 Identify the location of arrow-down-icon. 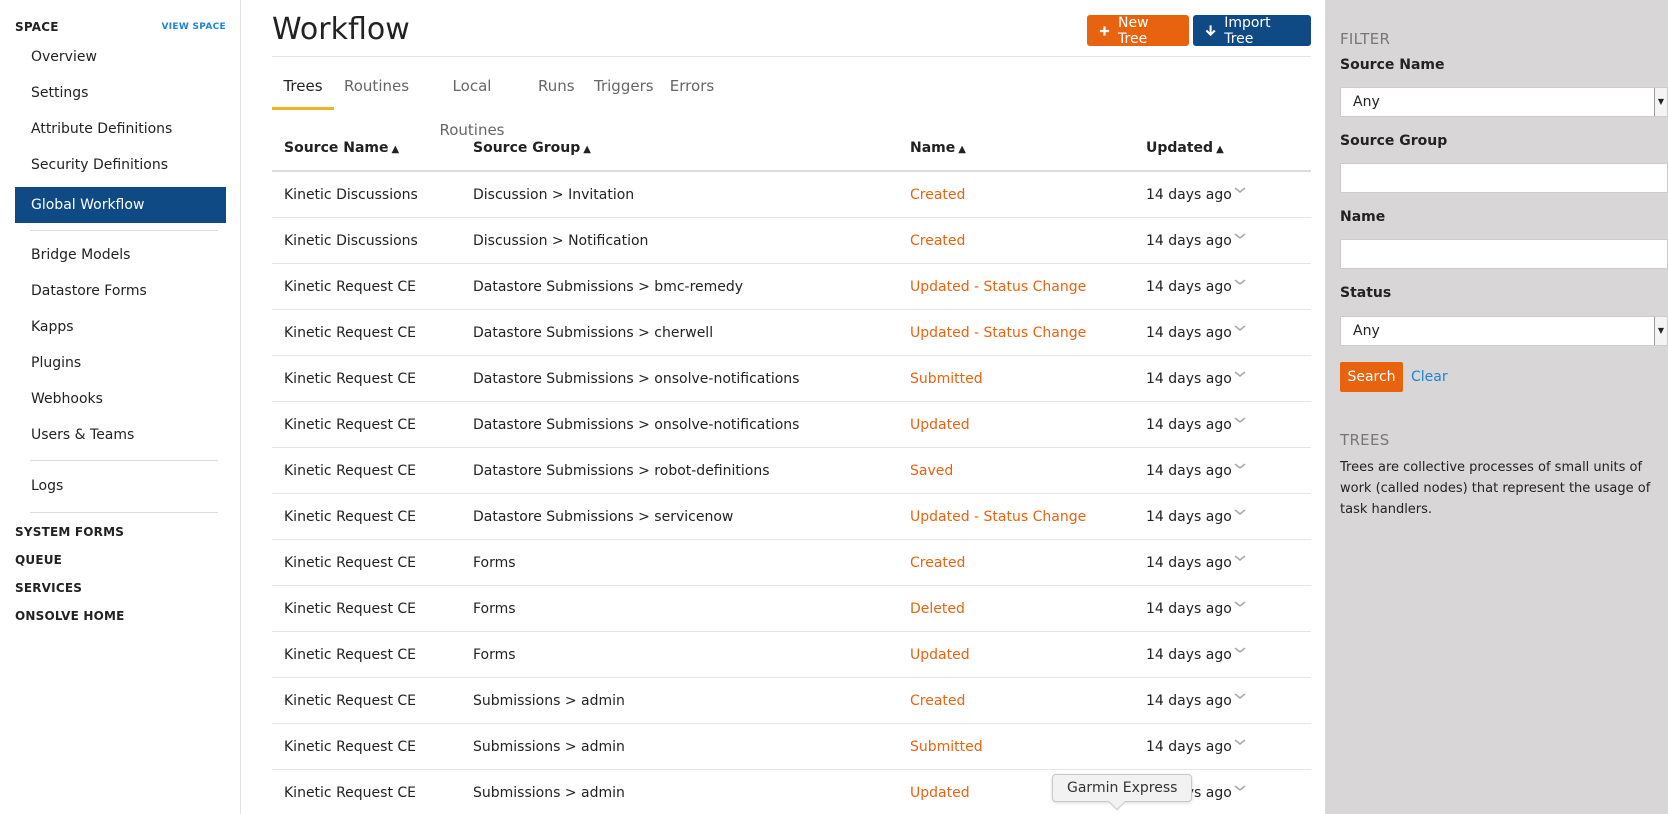
(1210, 31).